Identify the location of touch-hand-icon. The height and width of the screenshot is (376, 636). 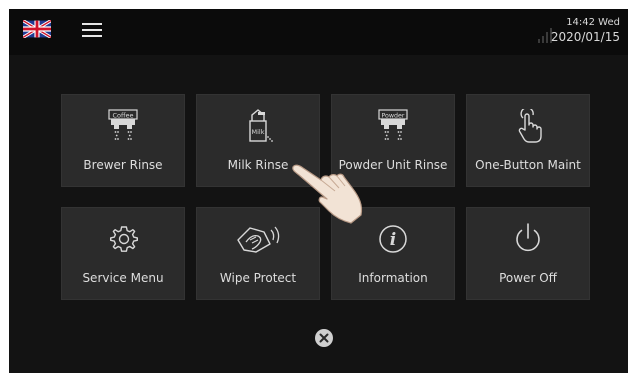
(530, 126).